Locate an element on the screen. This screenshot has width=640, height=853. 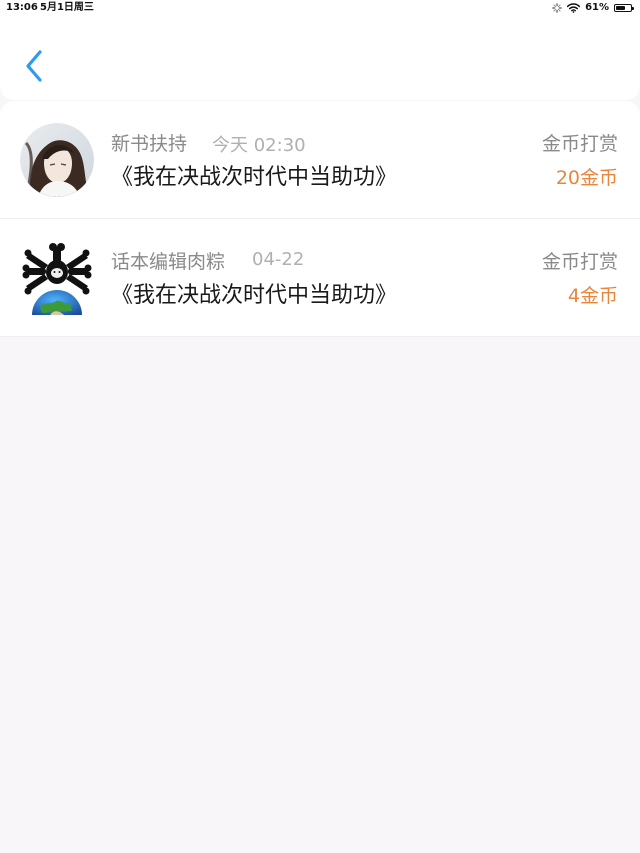
sender-name: 话本编辑肉粽 is located at coordinates (168, 262).